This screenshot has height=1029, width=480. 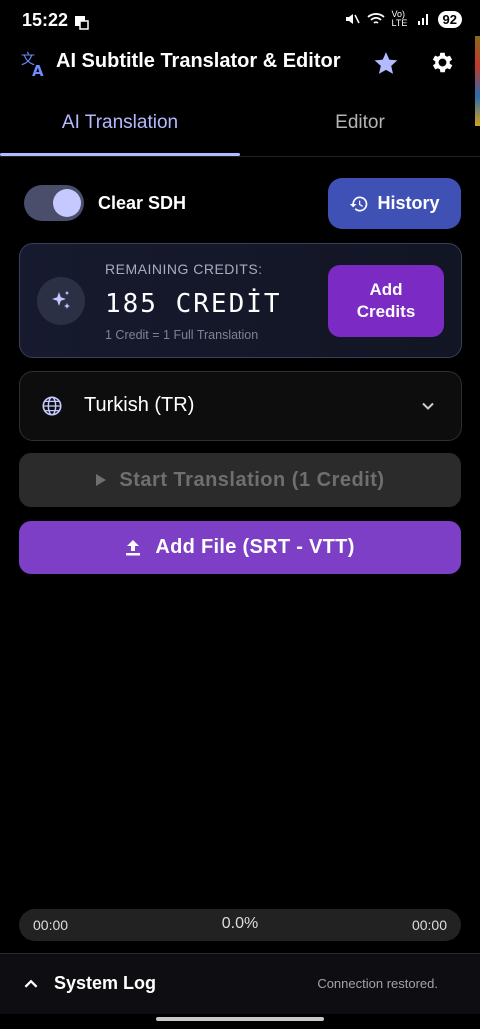 What do you see at coordinates (142, 203) in the screenshot?
I see `clear-sdh-label: Clear SDH` at bounding box center [142, 203].